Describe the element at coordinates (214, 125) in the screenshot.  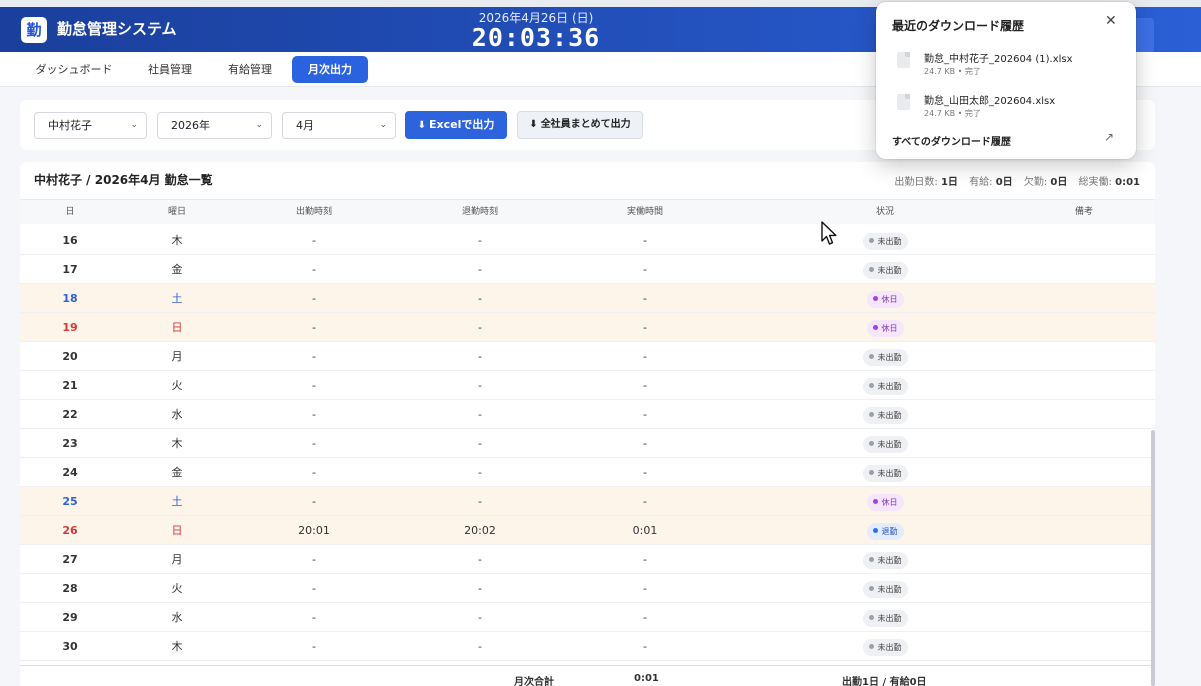
I see `year-select: 2026年 ⌄` at that location.